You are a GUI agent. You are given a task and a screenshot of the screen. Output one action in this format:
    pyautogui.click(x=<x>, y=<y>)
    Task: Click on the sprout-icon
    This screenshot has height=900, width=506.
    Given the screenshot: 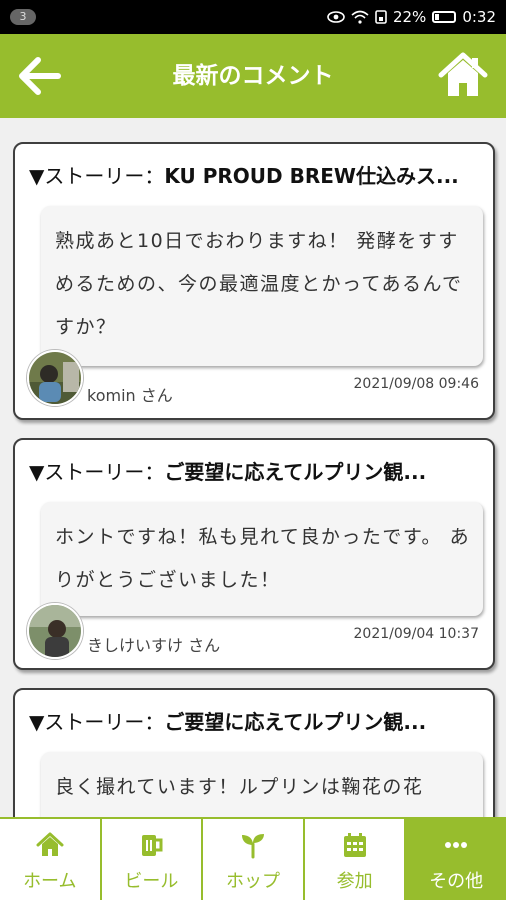 What is the action you would take?
    pyautogui.click(x=252, y=846)
    